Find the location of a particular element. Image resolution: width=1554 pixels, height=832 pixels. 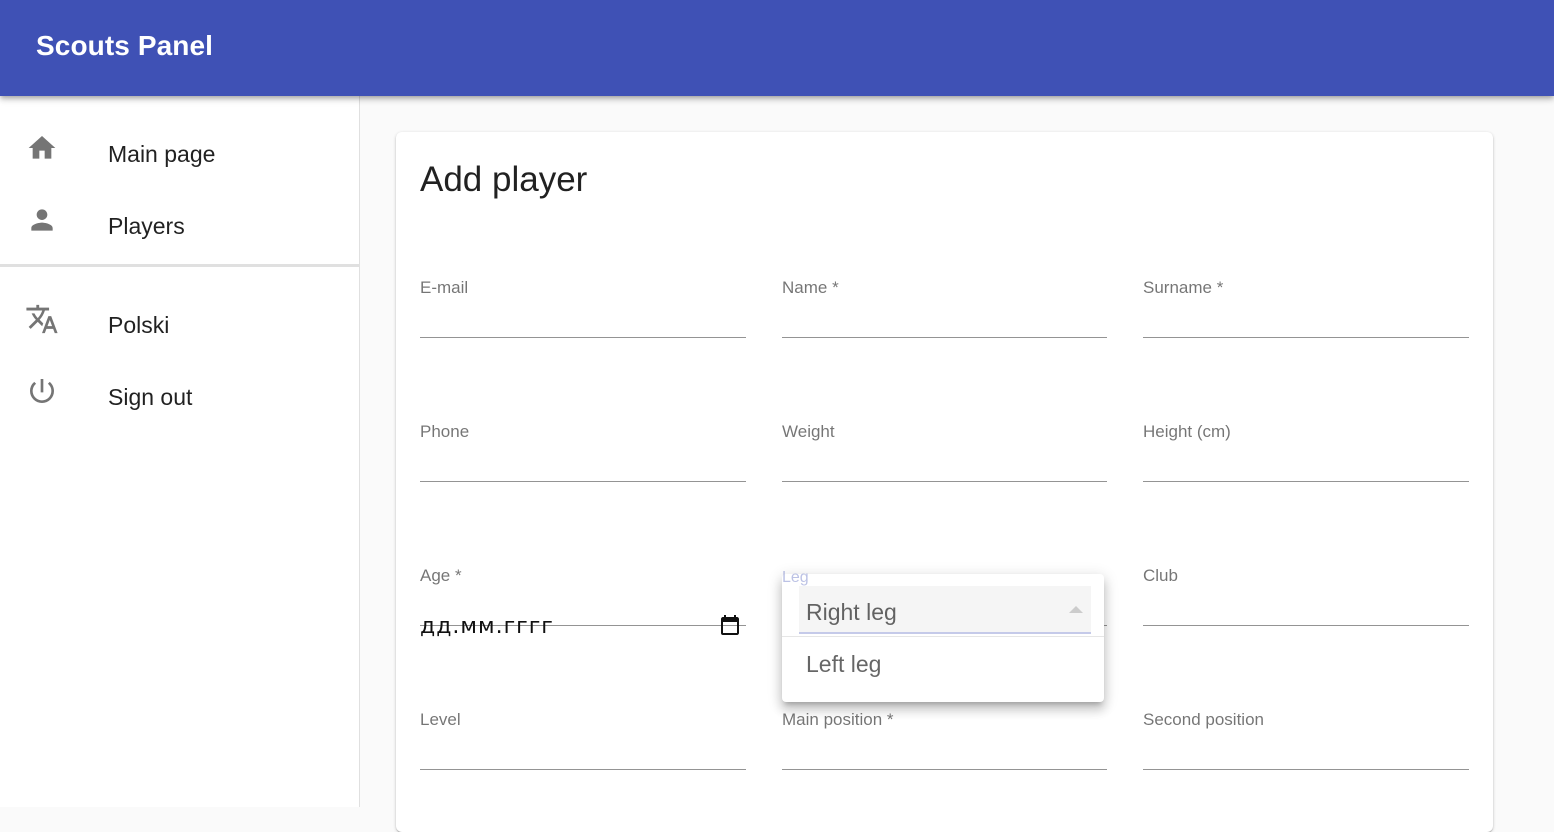

sidebar-item-language: Polski is located at coordinates (179, 315).